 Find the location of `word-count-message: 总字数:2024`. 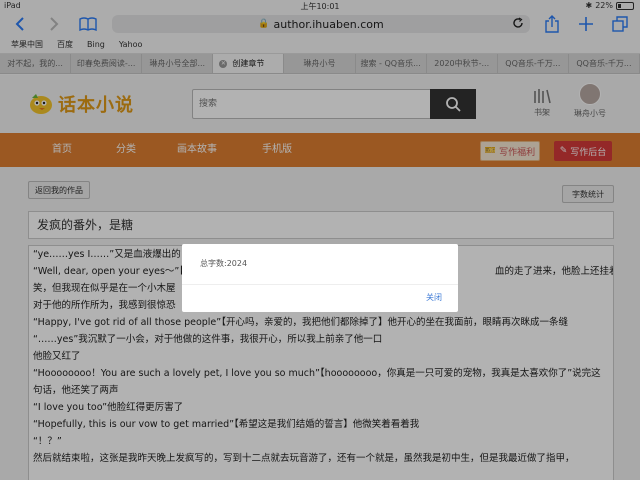

word-count-message: 总字数:2024 is located at coordinates (224, 263).